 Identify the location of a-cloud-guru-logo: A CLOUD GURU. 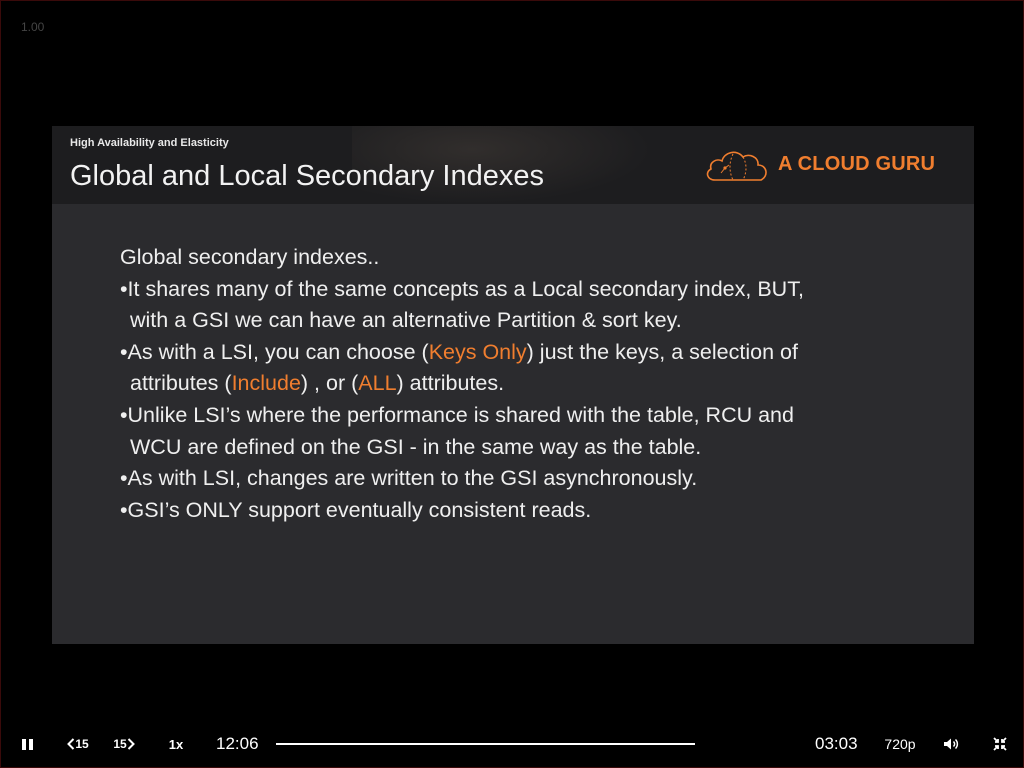
(828, 166).